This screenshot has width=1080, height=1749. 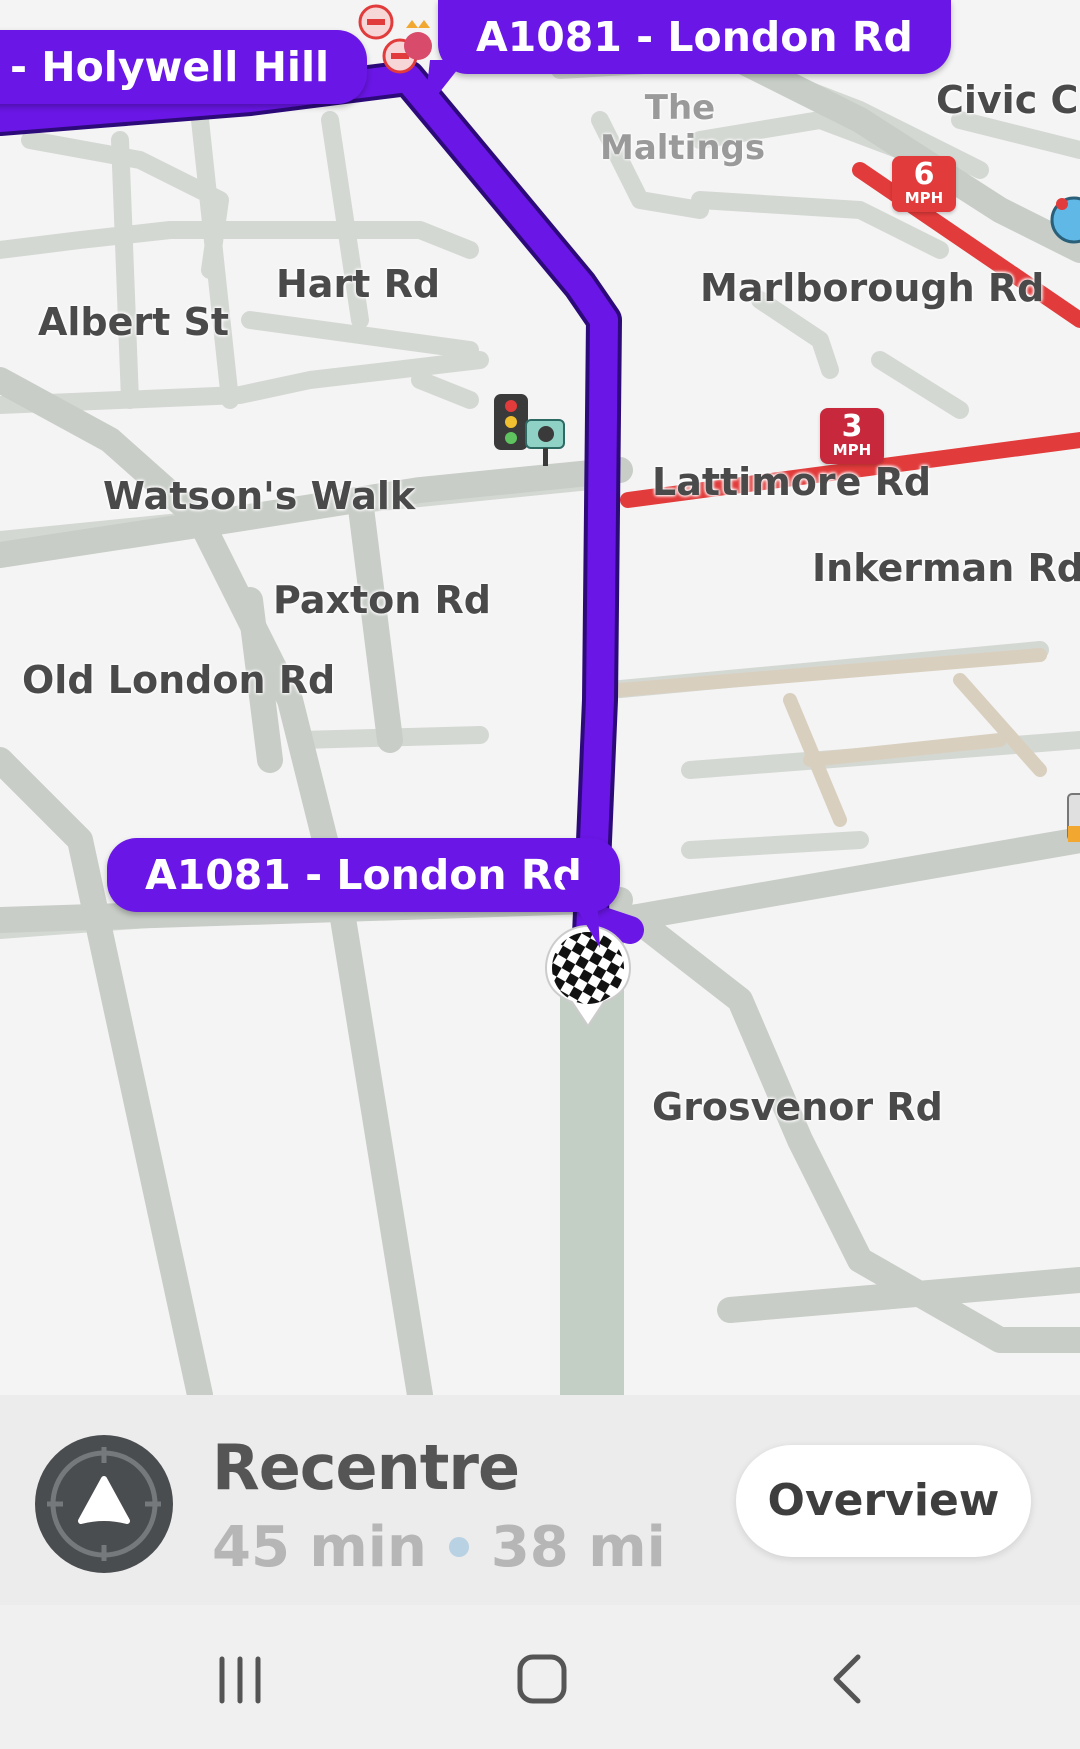 What do you see at coordinates (458, 1546) in the screenshot?
I see `separator-dot` at bounding box center [458, 1546].